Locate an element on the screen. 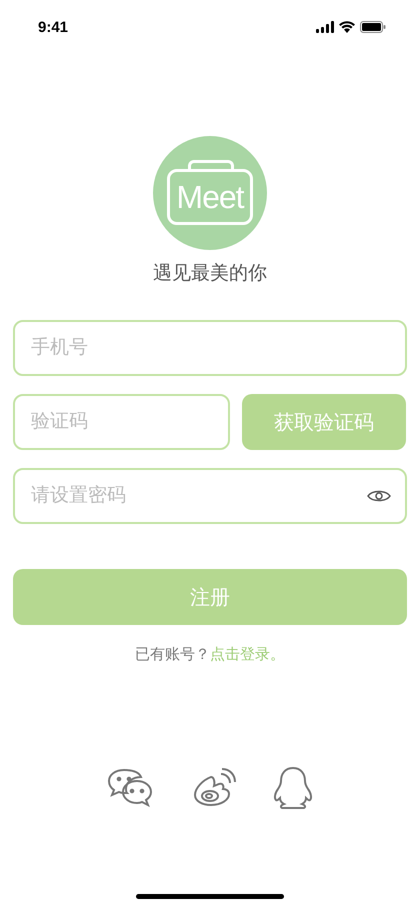  tagline: 遇见最美的你 is located at coordinates (210, 274).